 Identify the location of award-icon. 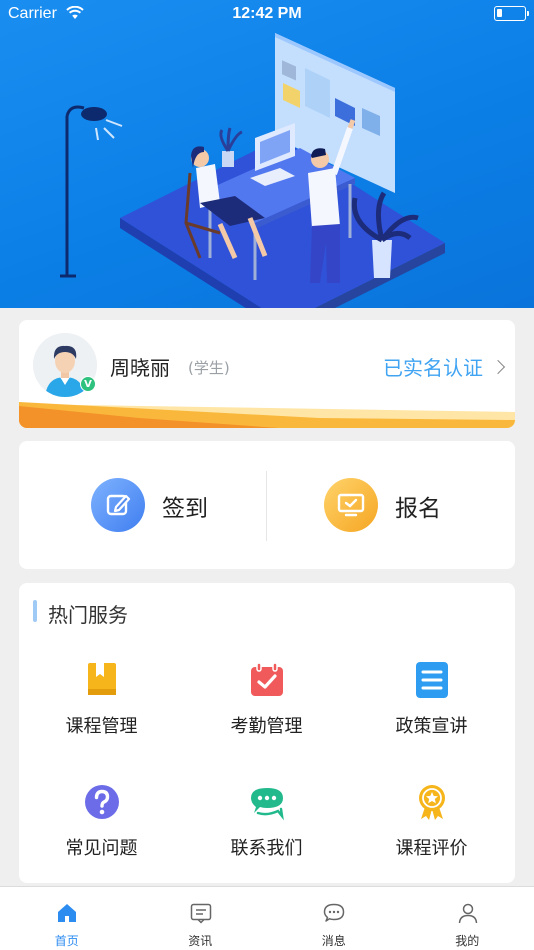
(432, 802).